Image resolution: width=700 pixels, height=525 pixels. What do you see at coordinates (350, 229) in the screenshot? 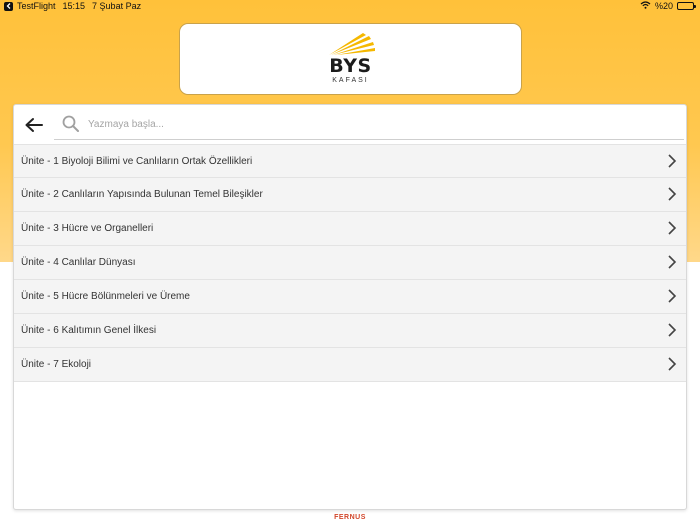
I see `list-item-unit-3: Ünite - 3 Hücre ve Organelleri` at bounding box center [350, 229].